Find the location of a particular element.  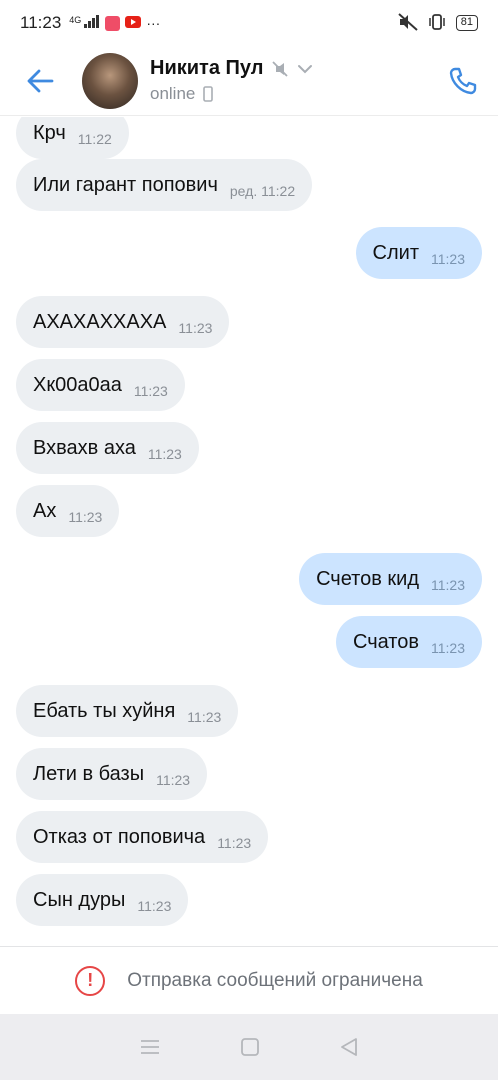

message-text: Лети в базы is located at coordinates (89, 773).